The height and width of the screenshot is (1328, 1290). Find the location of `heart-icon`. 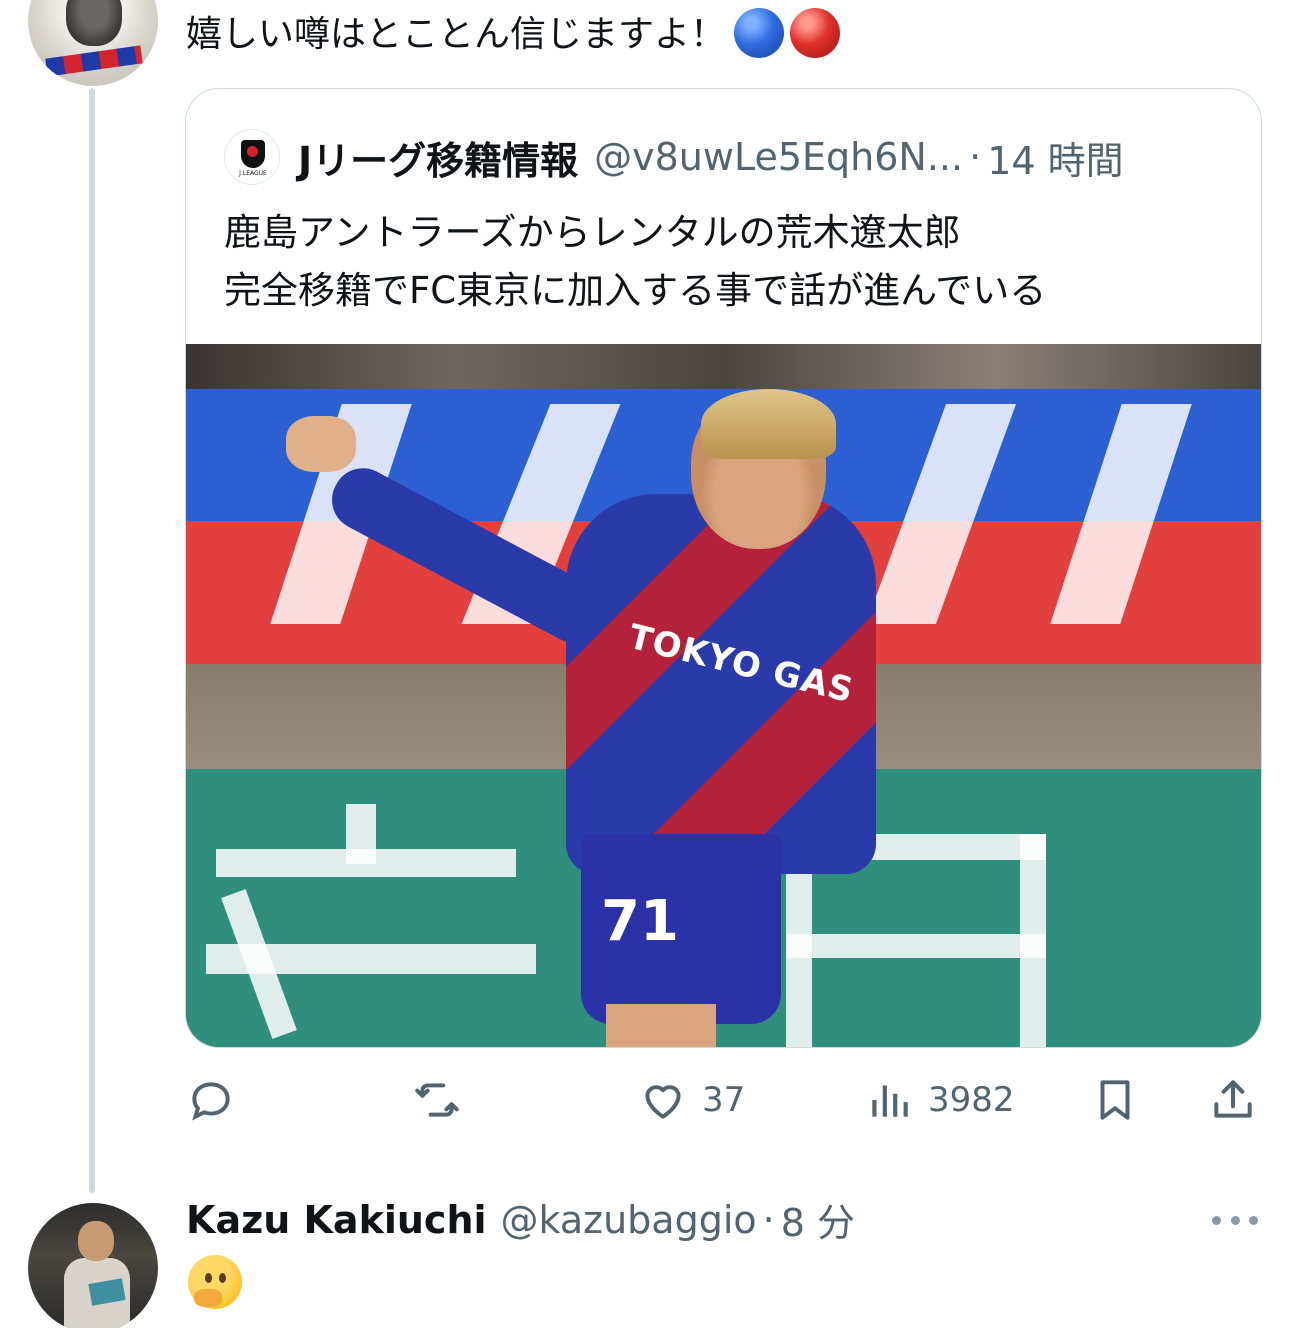

heart-icon is located at coordinates (663, 1102).